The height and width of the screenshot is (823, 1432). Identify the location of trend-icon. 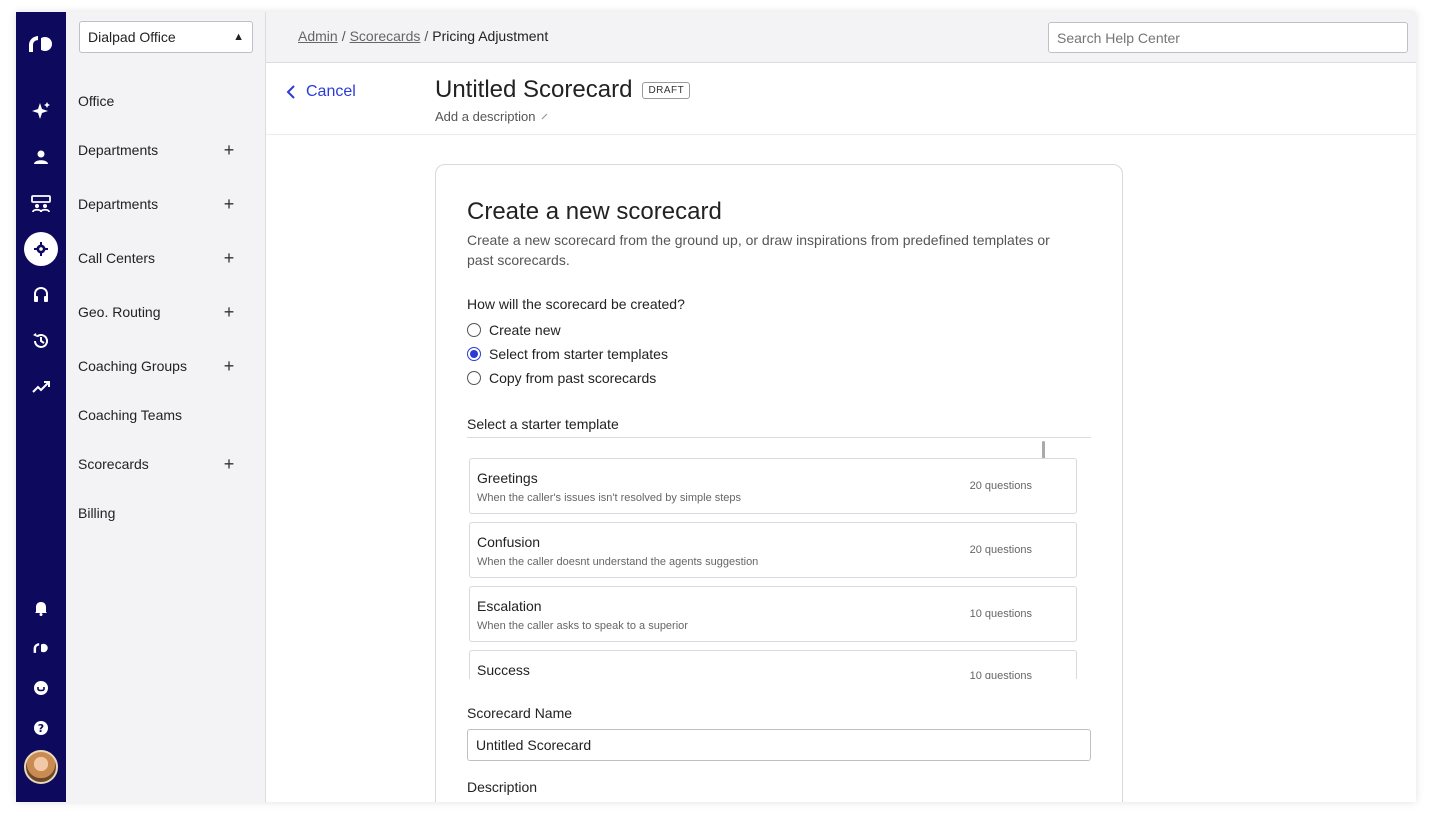
(41, 387).